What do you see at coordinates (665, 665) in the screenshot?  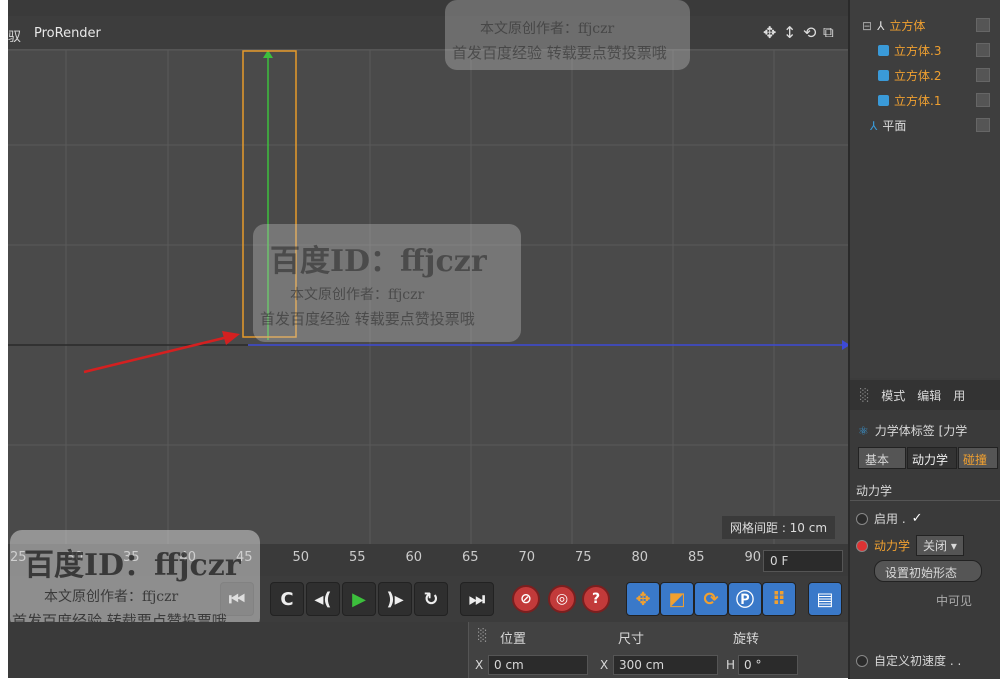 I see `x-size-field: 300 cm` at bounding box center [665, 665].